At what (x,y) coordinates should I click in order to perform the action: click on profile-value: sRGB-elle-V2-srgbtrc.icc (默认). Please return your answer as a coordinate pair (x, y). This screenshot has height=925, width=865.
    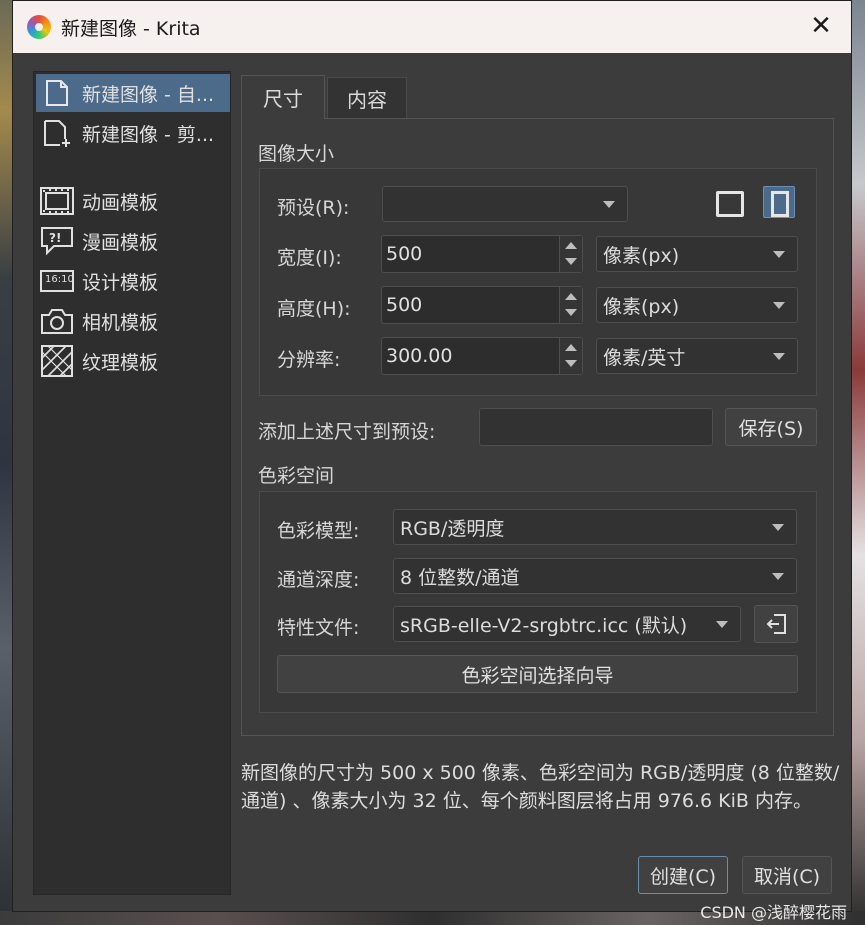
    Looking at the image, I should click on (544, 625).